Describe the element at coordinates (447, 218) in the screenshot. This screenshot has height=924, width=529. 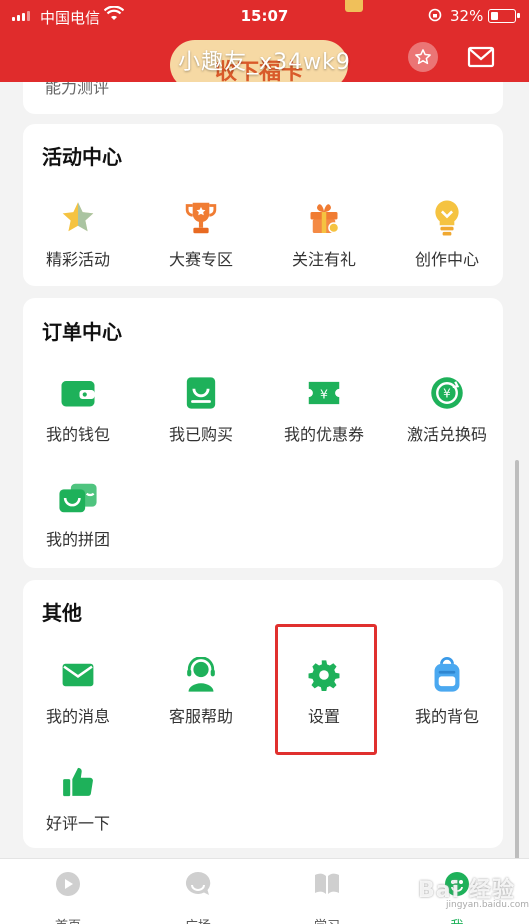
I see `lightbulb-icon` at that location.